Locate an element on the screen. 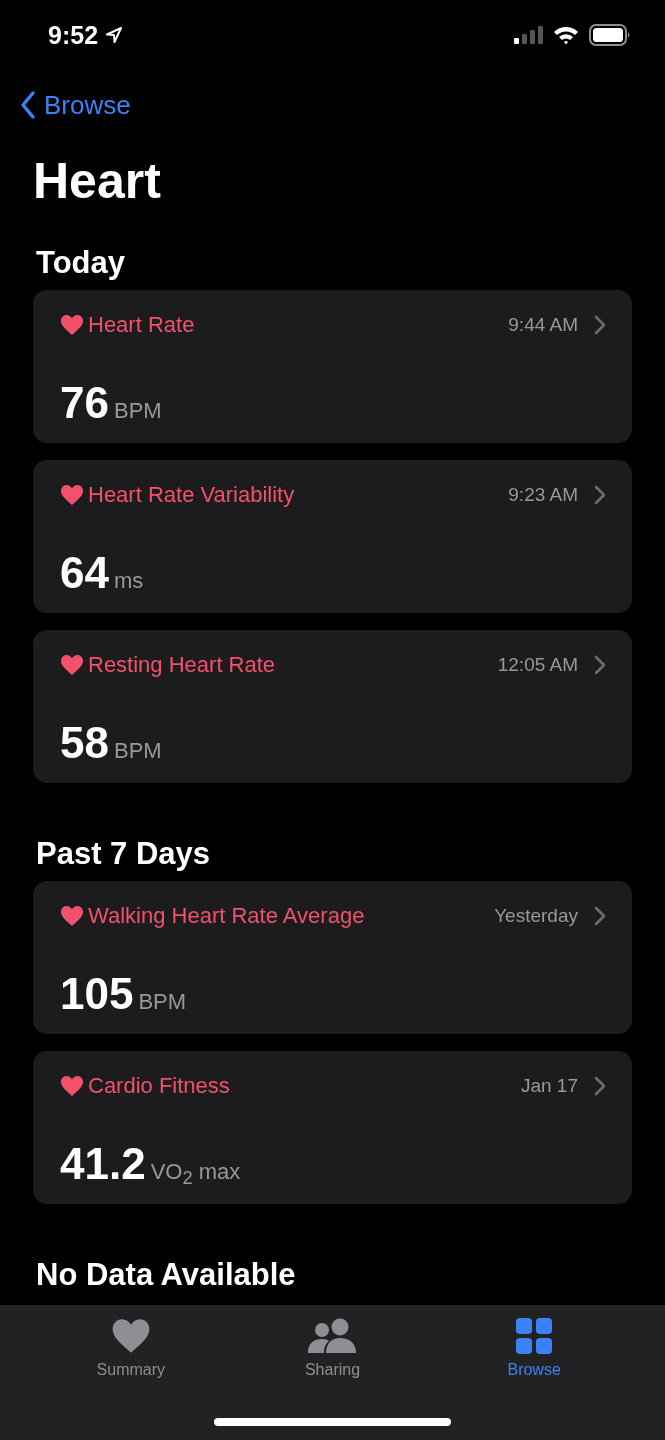 This screenshot has width=665, height=1440. metric-value: 76 is located at coordinates (84, 403).